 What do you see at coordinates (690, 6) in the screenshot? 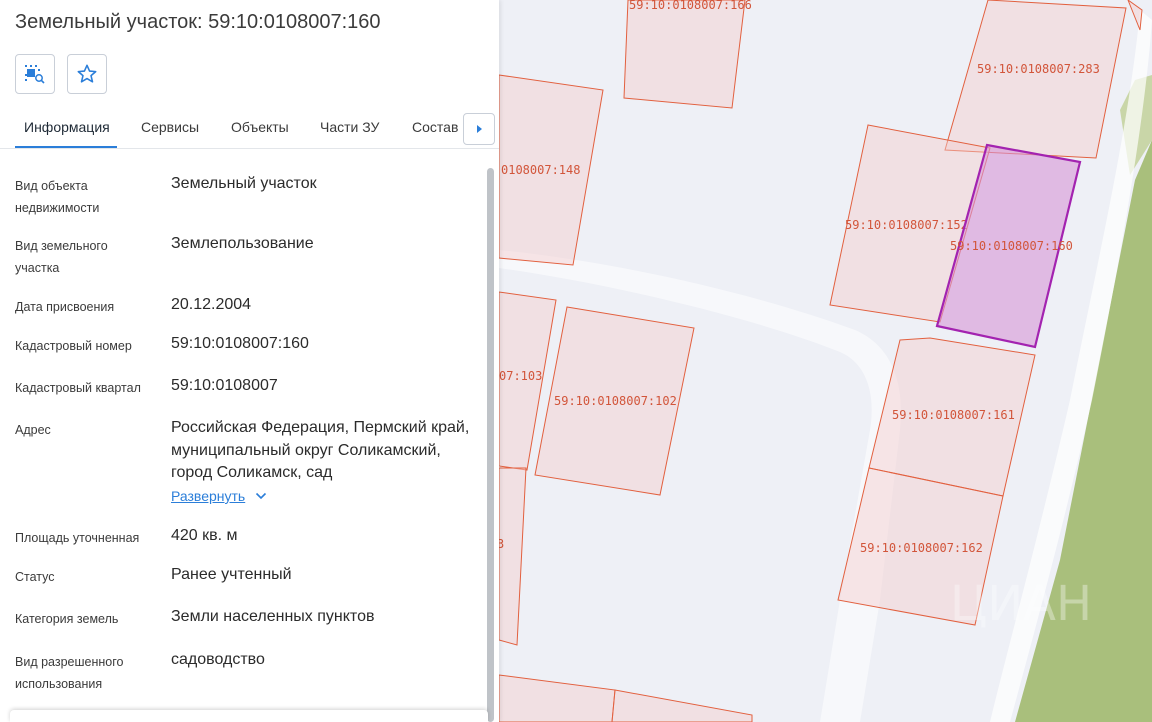
I see `parcel-label: 59:10:0108007:166` at bounding box center [690, 6].